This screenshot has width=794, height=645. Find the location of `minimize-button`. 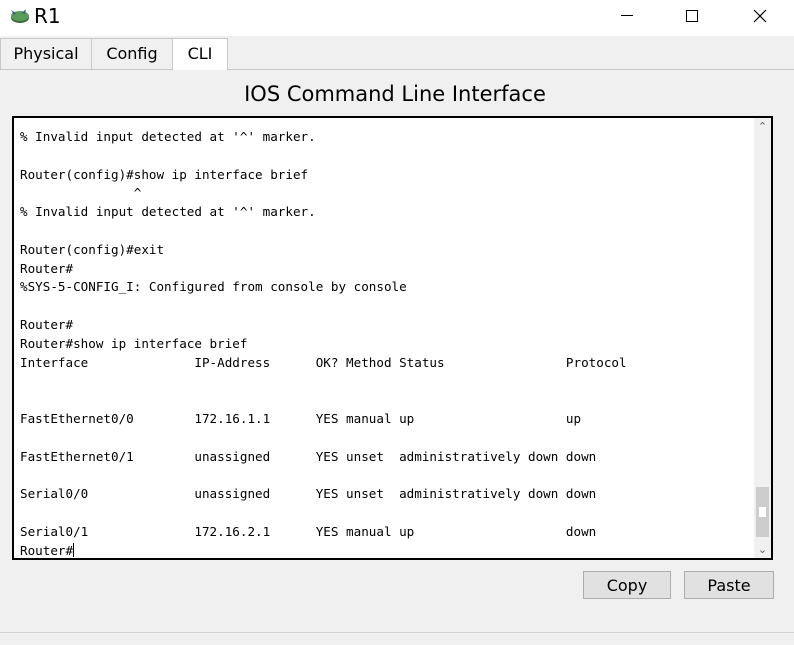

minimize-button is located at coordinates (627, 16).